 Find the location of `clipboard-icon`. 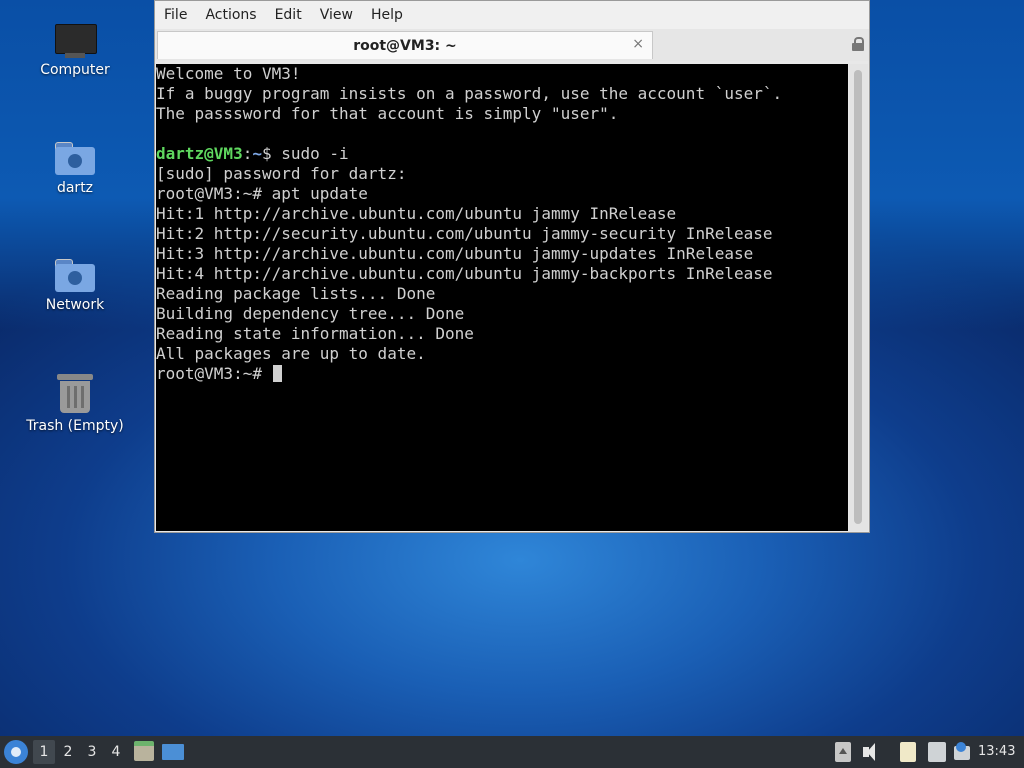

clipboard-icon is located at coordinates (908, 752).